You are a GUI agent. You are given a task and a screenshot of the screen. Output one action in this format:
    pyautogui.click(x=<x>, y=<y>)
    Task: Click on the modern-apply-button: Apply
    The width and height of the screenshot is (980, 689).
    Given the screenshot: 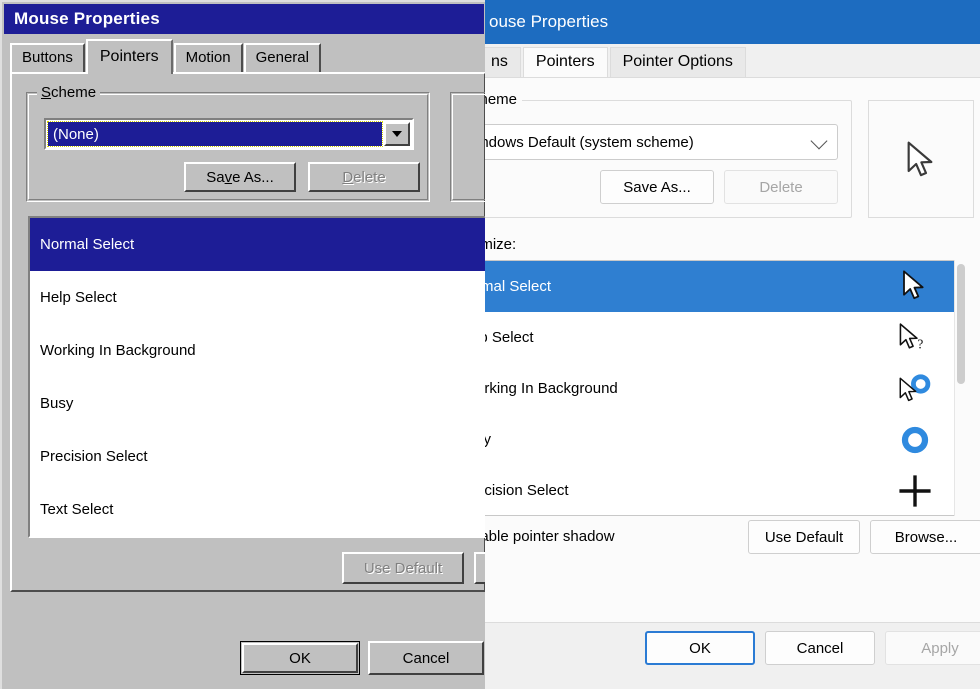 What is the action you would take?
    pyautogui.click(x=932, y=648)
    